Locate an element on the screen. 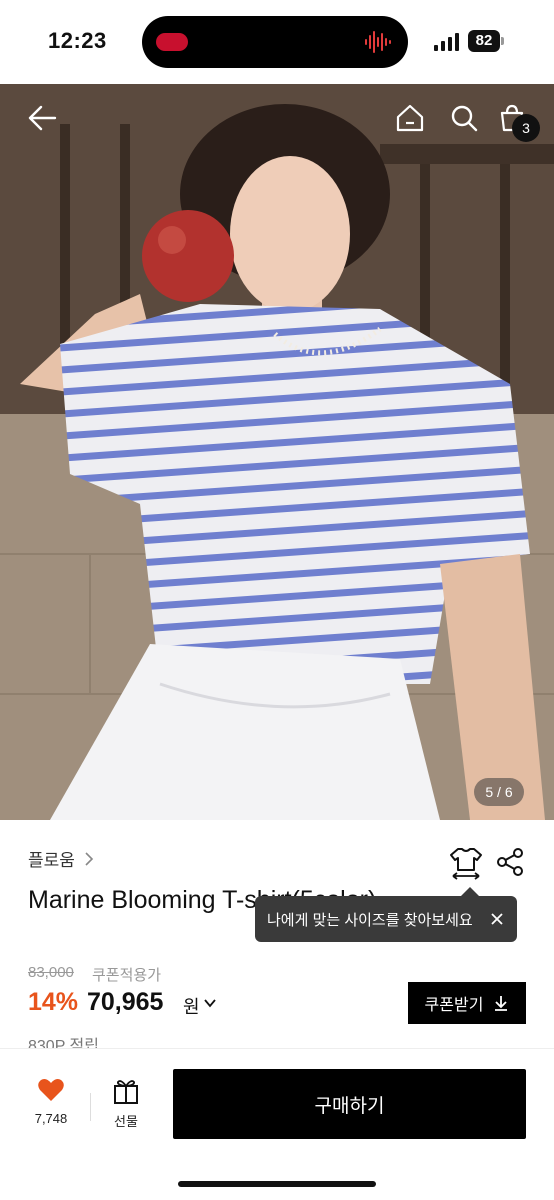 This screenshot has height=1200, width=554. battery-icon: 82 is located at coordinates (486, 41).